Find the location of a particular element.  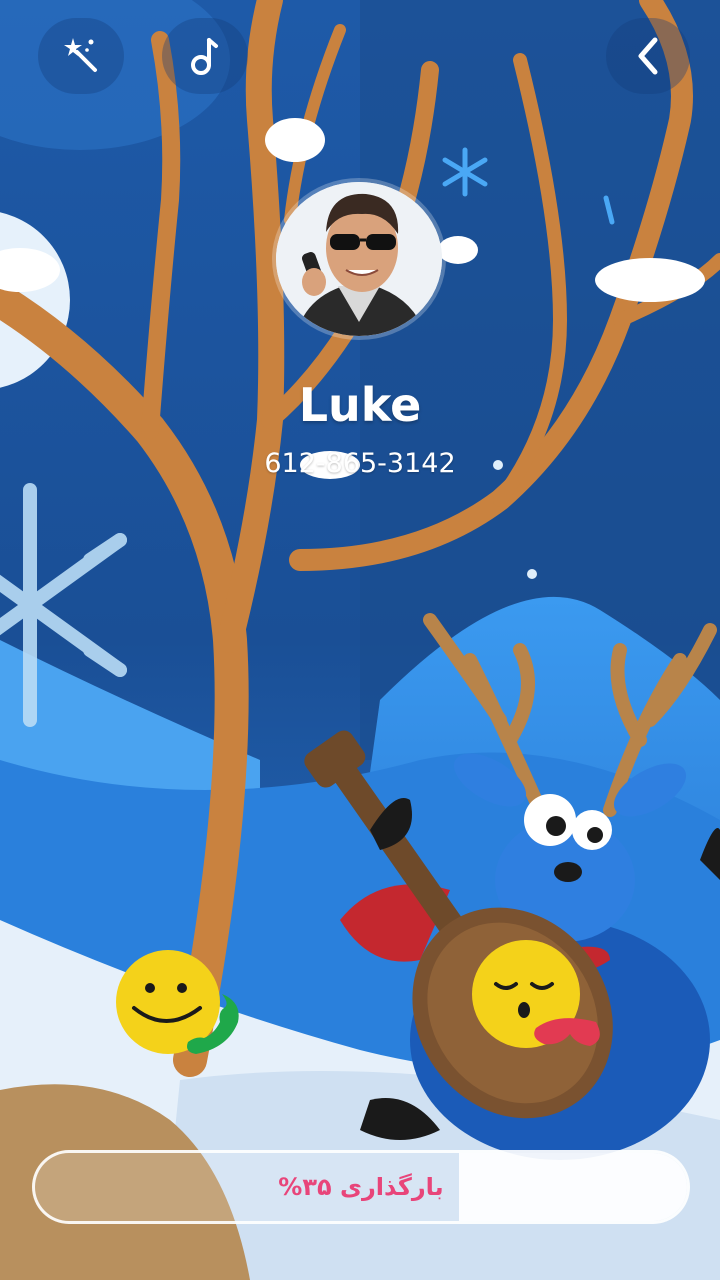

magic-wand-icon is located at coordinates (80, 55).